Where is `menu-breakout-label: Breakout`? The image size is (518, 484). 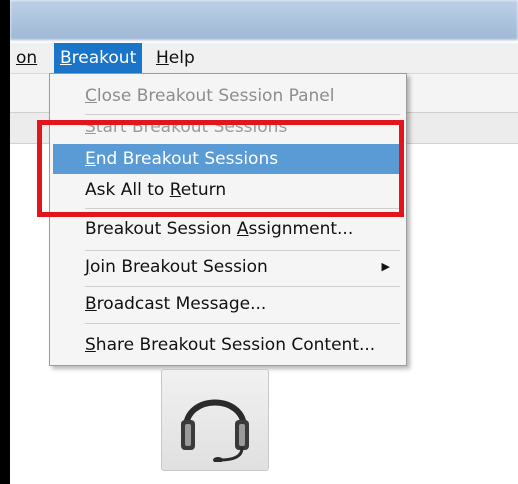 menu-breakout-label: Breakout is located at coordinates (98, 58).